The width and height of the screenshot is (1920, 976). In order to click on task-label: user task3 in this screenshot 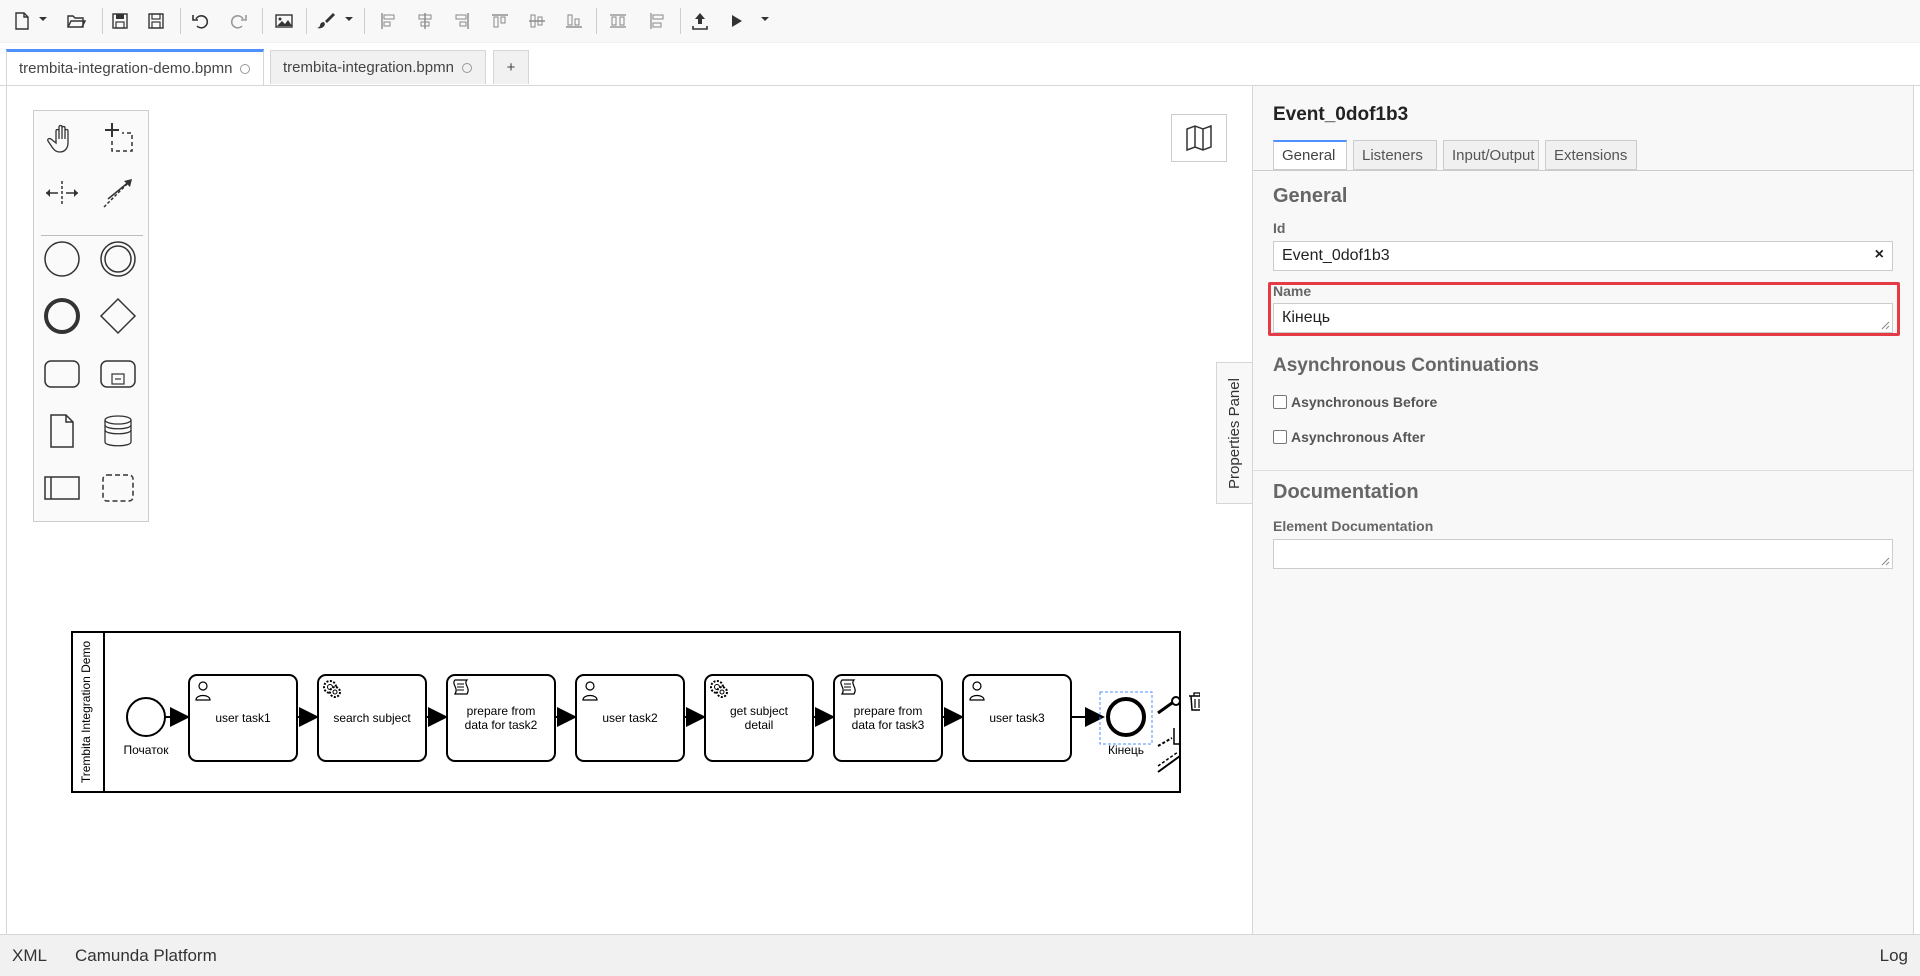, I will do `click(1017, 718)`.